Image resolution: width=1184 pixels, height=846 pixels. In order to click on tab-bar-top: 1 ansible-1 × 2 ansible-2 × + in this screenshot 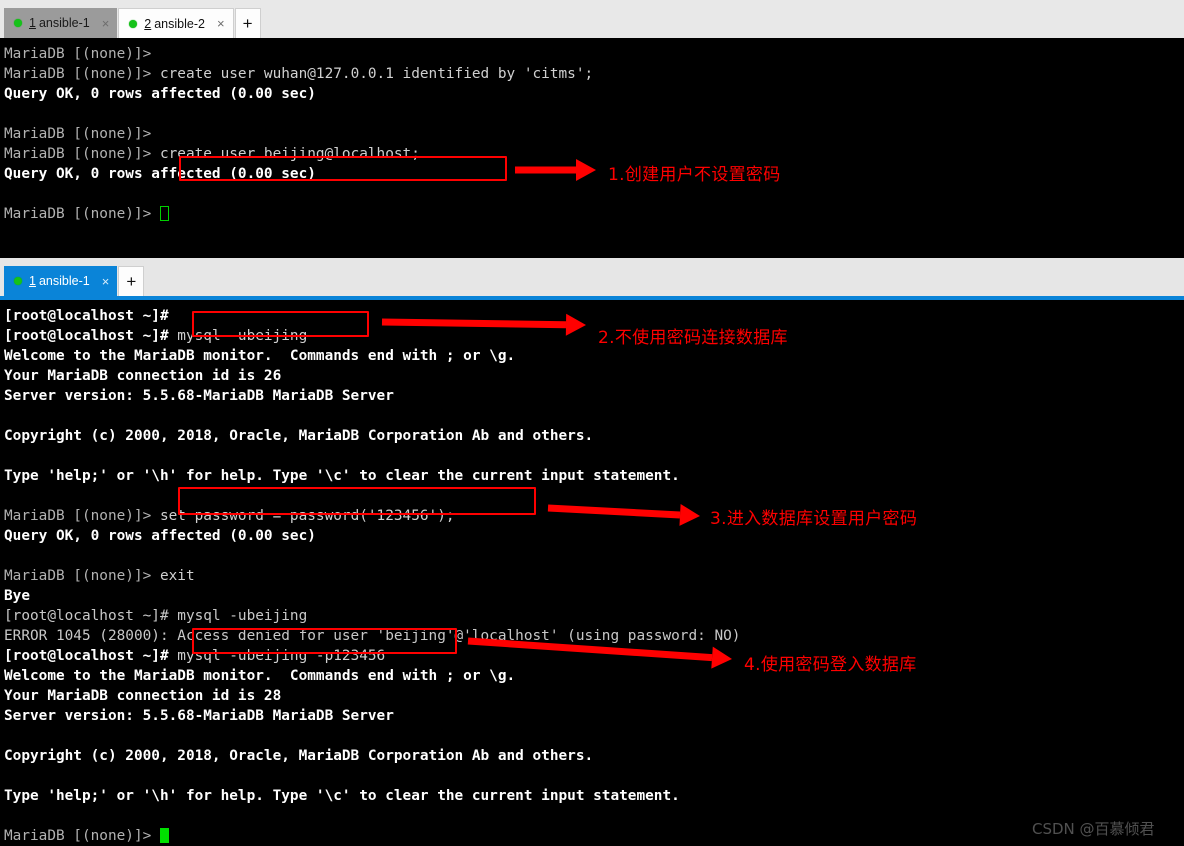, I will do `click(592, 19)`.